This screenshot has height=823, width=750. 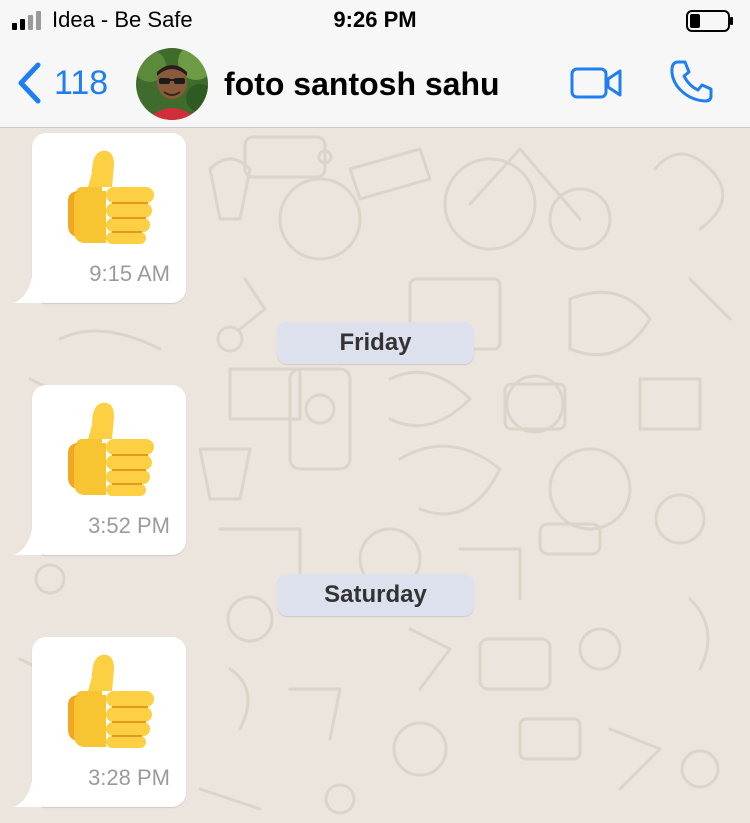 What do you see at coordinates (29, 83) in the screenshot?
I see `chevron-left-icon` at bounding box center [29, 83].